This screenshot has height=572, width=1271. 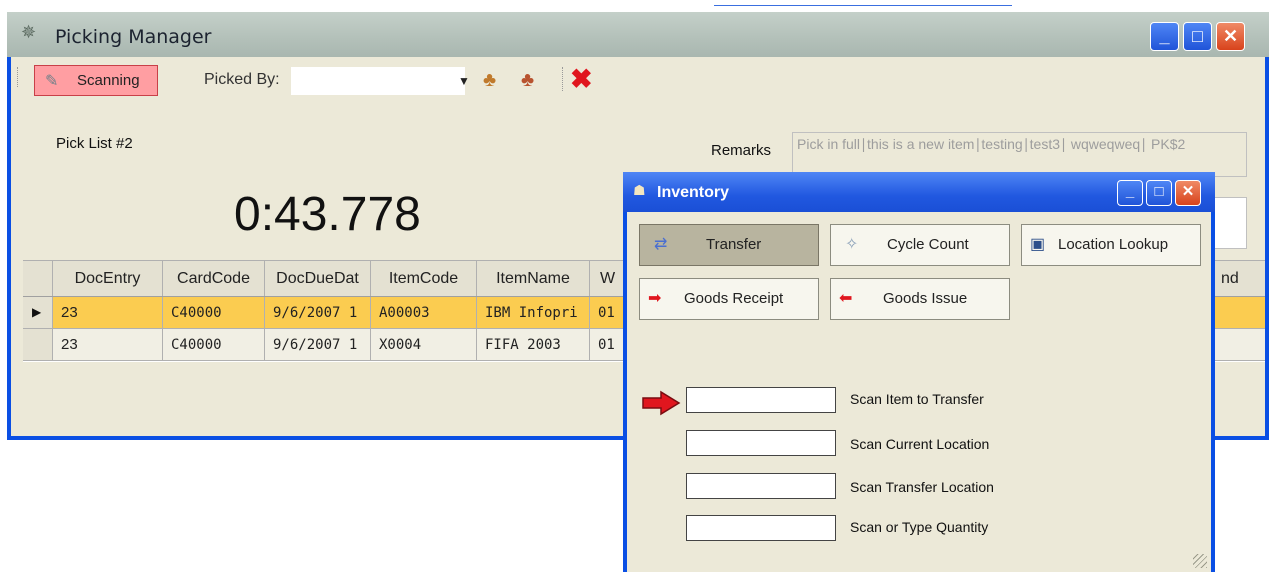 I want to click on goods-receipt-button: ➡ Goods Receipt, so click(x=729, y=299).